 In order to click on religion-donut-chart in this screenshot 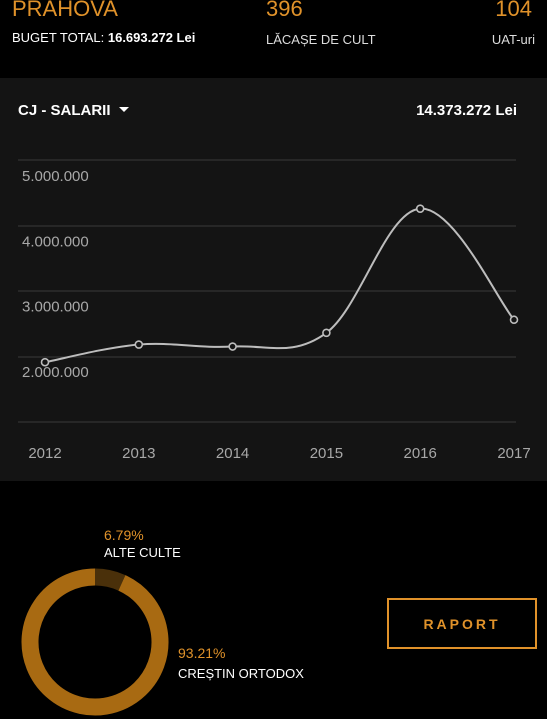, I will do `click(95, 642)`.